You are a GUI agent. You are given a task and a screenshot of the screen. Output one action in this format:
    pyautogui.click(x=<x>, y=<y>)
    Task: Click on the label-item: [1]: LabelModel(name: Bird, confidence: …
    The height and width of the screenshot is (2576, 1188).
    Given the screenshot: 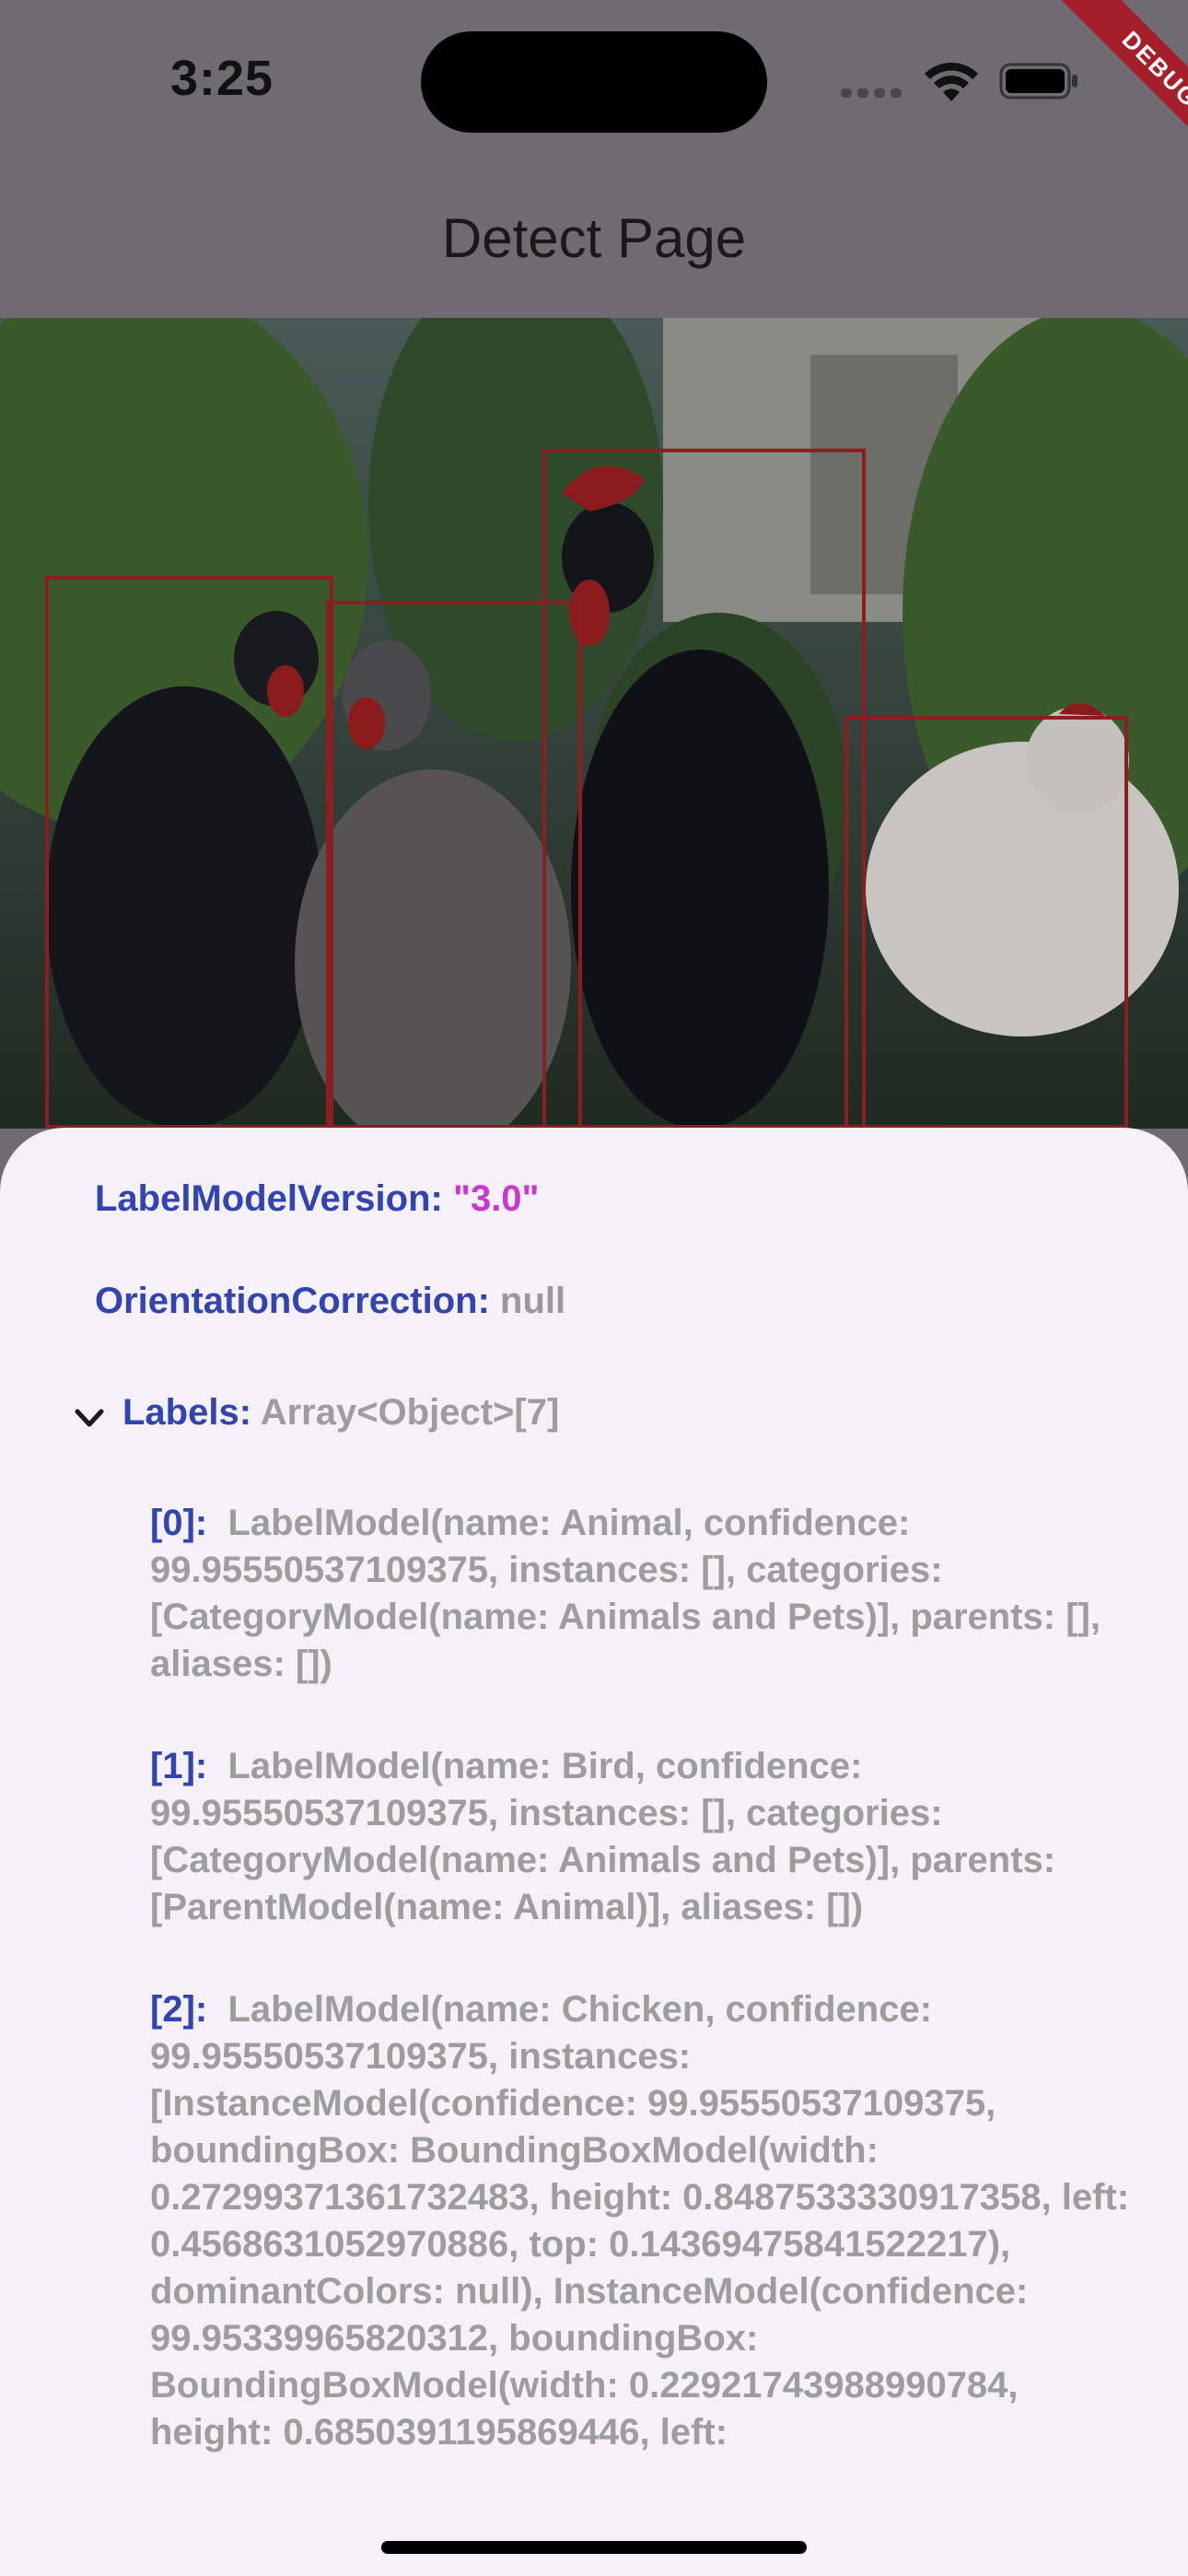 What is the action you would take?
    pyautogui.click(x=647, y=1837)
    